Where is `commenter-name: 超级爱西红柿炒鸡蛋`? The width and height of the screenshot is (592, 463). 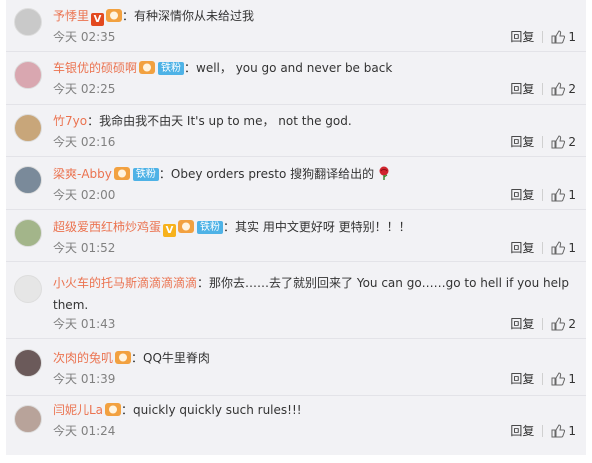 commenter-name: 超级爱西红柿炒鸡蛋 is located at coordinates (107, 227).